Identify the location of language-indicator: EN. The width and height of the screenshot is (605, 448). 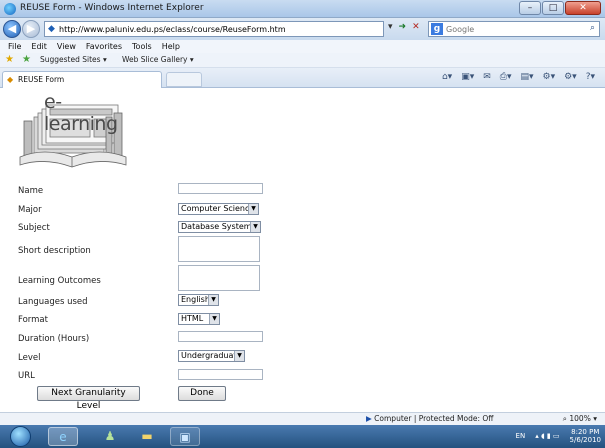
(521, 436).